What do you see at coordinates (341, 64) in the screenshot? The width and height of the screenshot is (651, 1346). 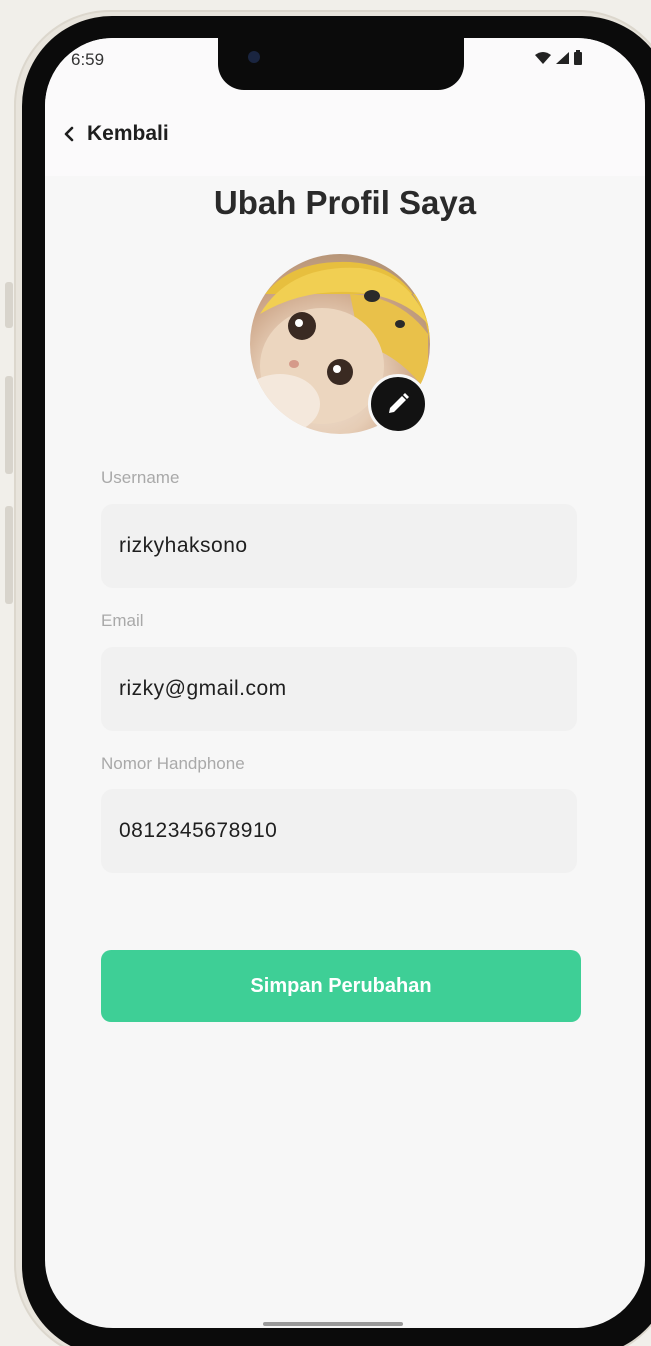 I see `camera-notch` at bounding box center [341, 64].